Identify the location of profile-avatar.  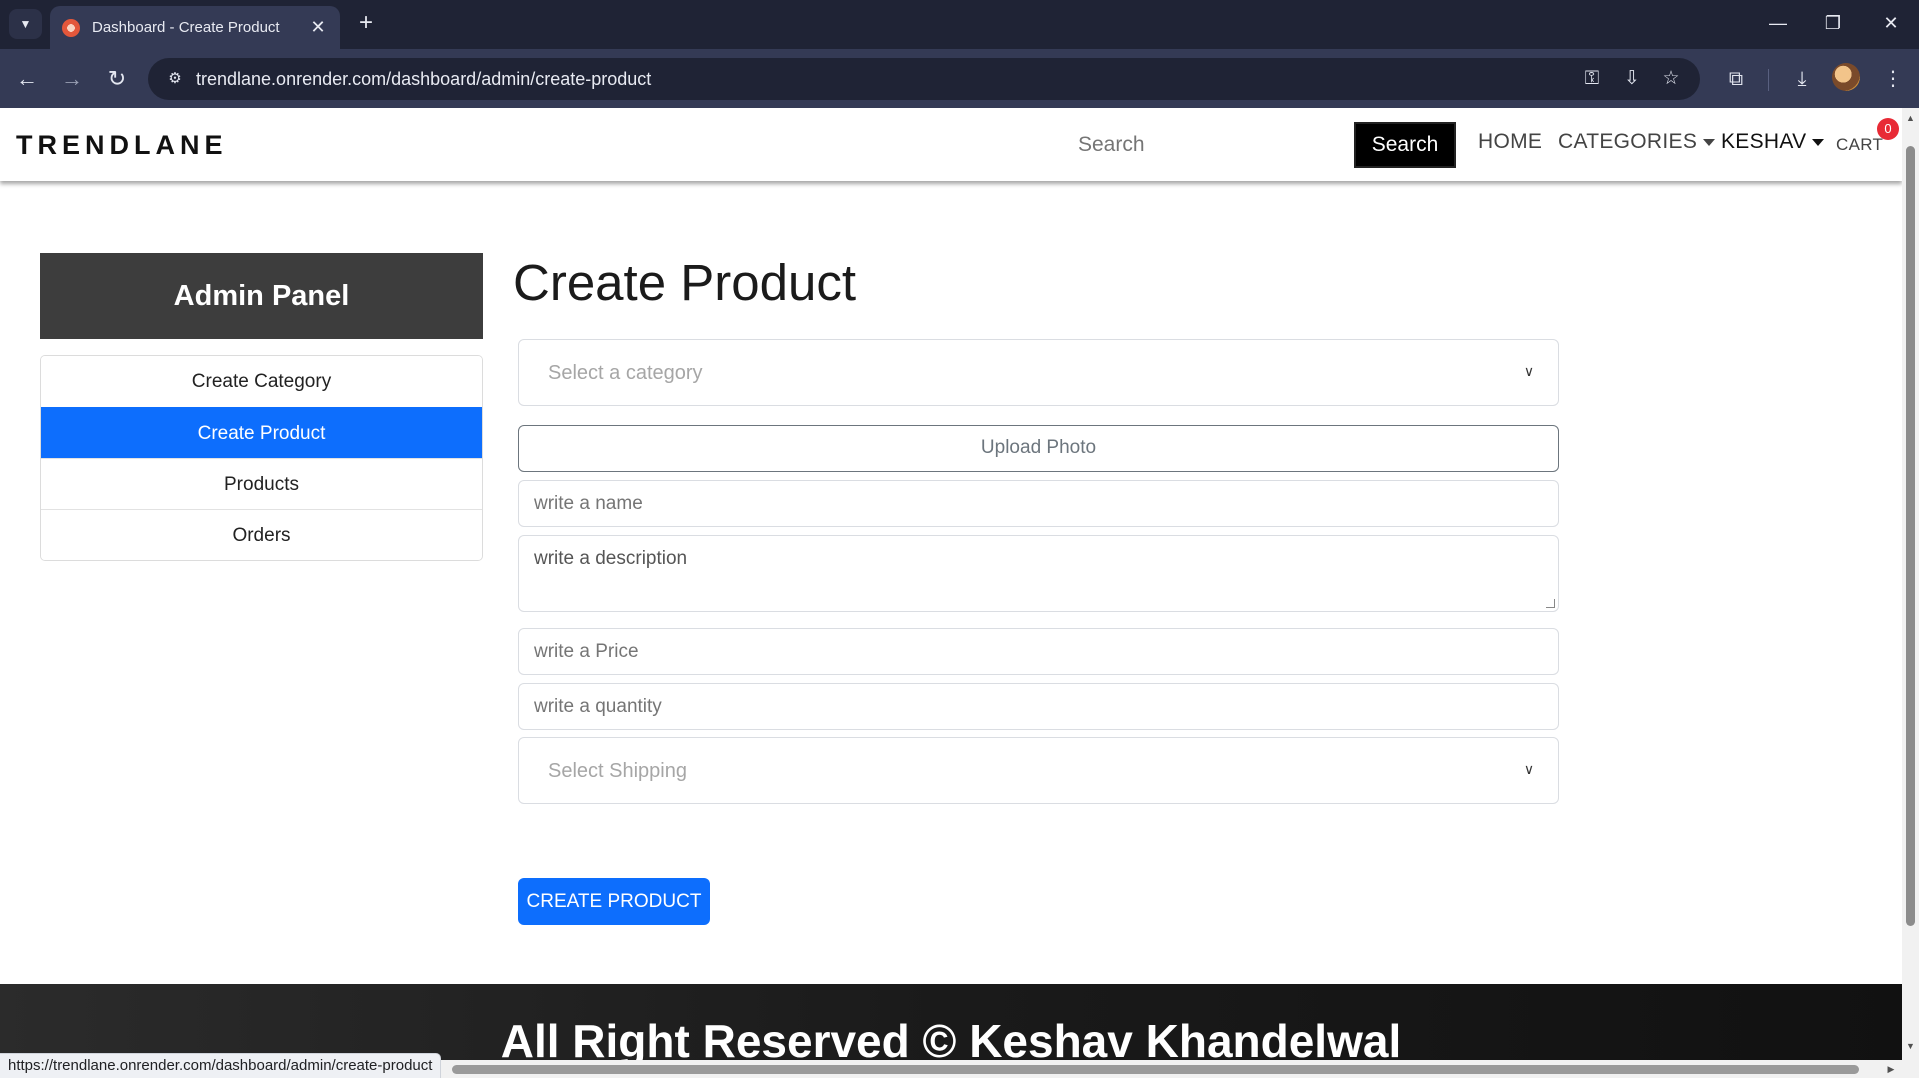
(1846, 77).